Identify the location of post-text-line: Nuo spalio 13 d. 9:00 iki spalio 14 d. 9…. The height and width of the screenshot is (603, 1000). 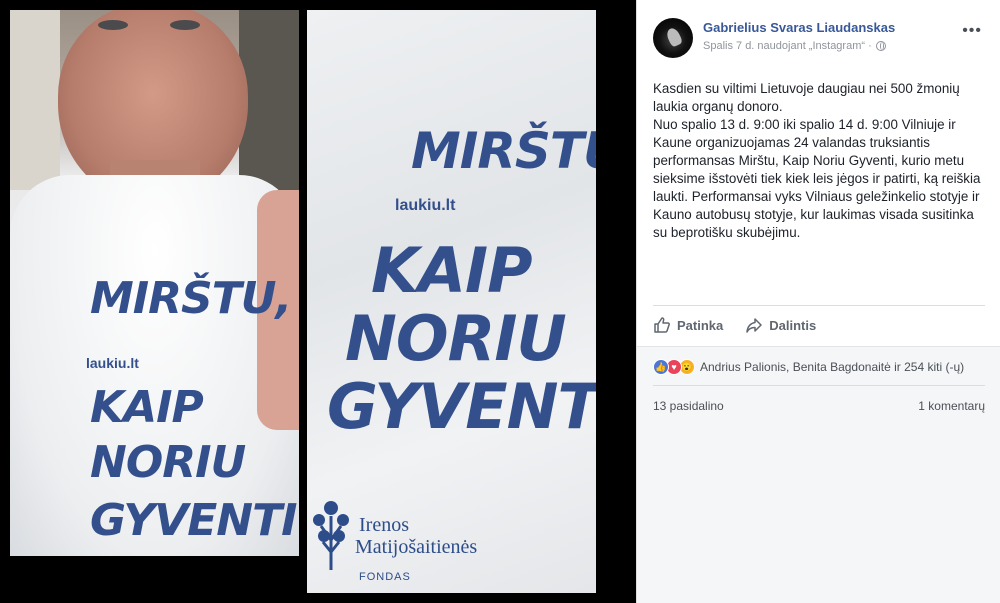
(817, 178).